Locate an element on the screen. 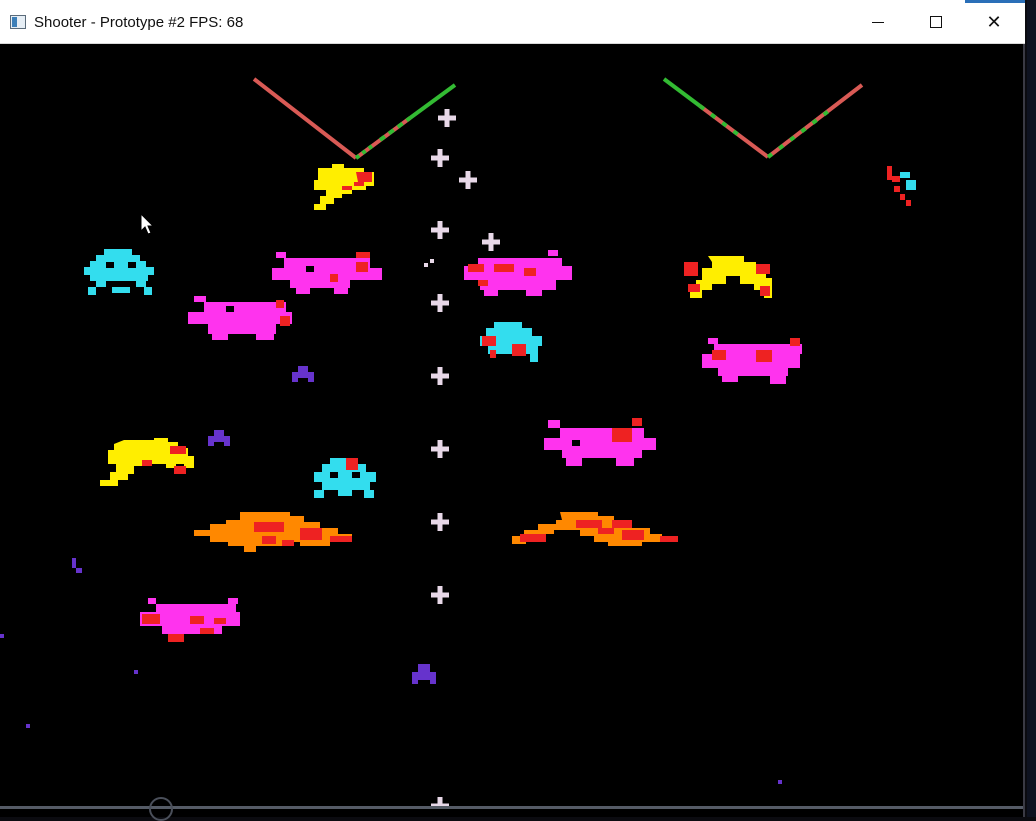 Image resolution: width=1036 pixels, height=821 pixels. minimize-button is located at coordinates (878, 22).